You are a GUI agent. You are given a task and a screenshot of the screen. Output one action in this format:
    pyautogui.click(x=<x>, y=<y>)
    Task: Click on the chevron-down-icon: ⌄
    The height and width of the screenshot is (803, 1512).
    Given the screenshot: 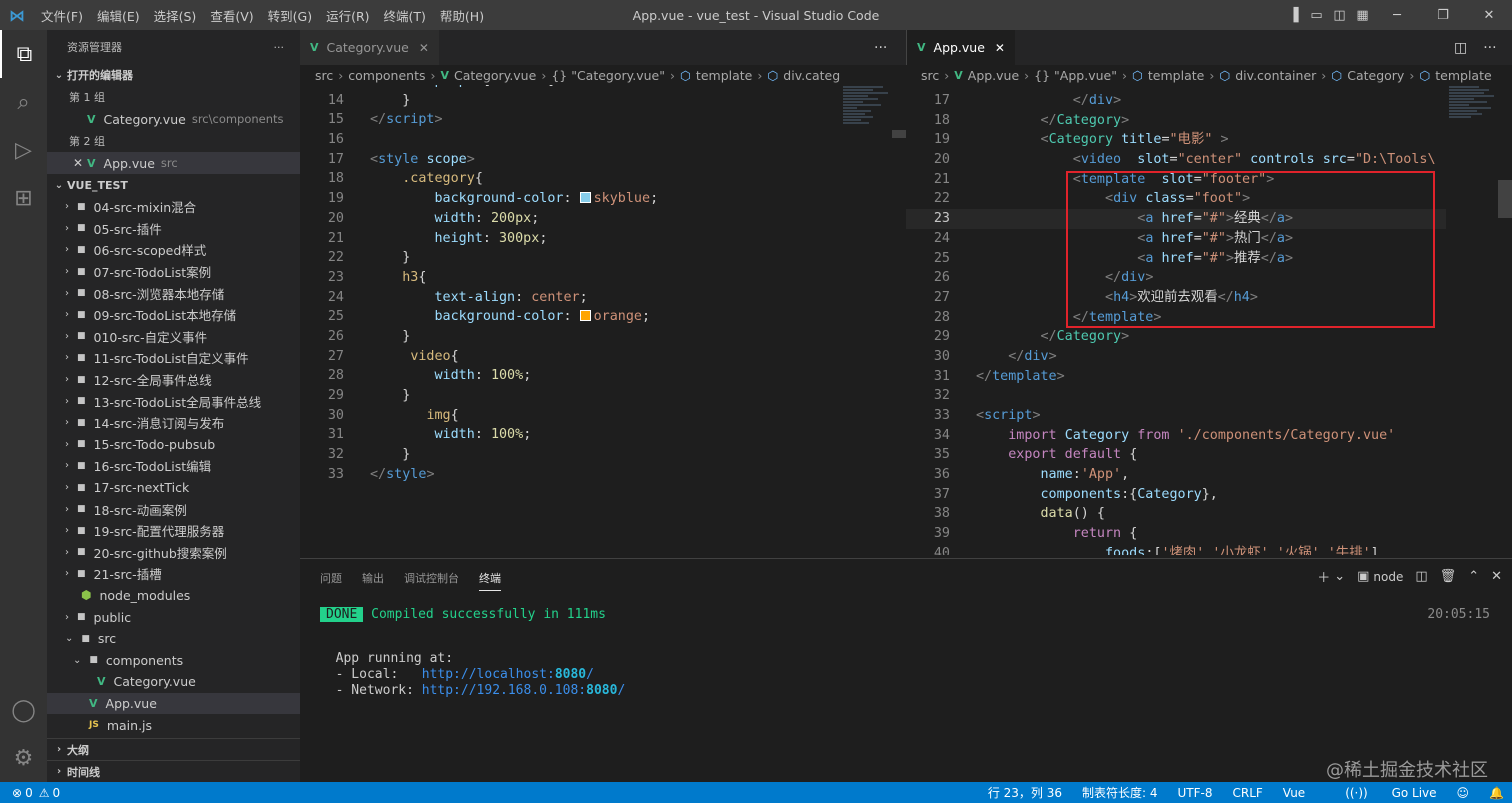 What is the action you would take?
    pyautogui.click(x=1339, y=576)
    